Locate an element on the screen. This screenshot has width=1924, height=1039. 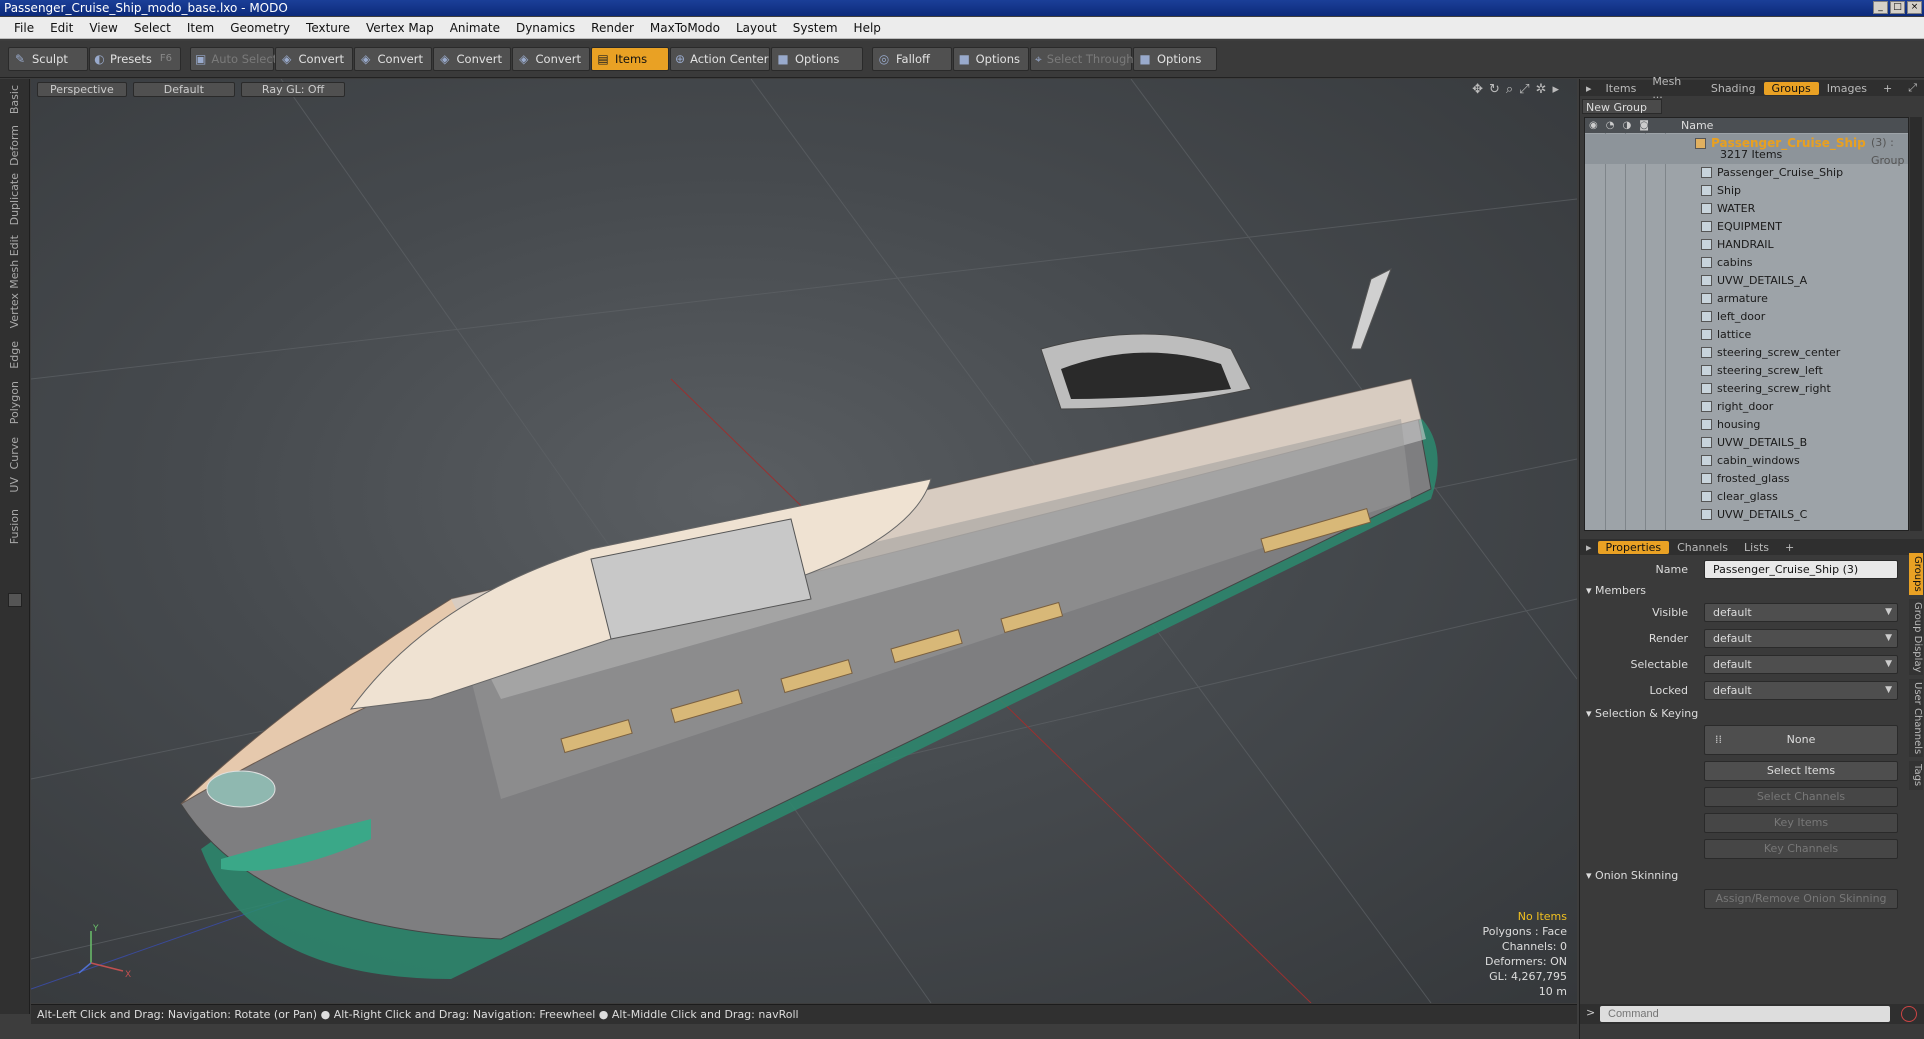
tree-row: HANDRAIL is located at coordinates (1746, 245).